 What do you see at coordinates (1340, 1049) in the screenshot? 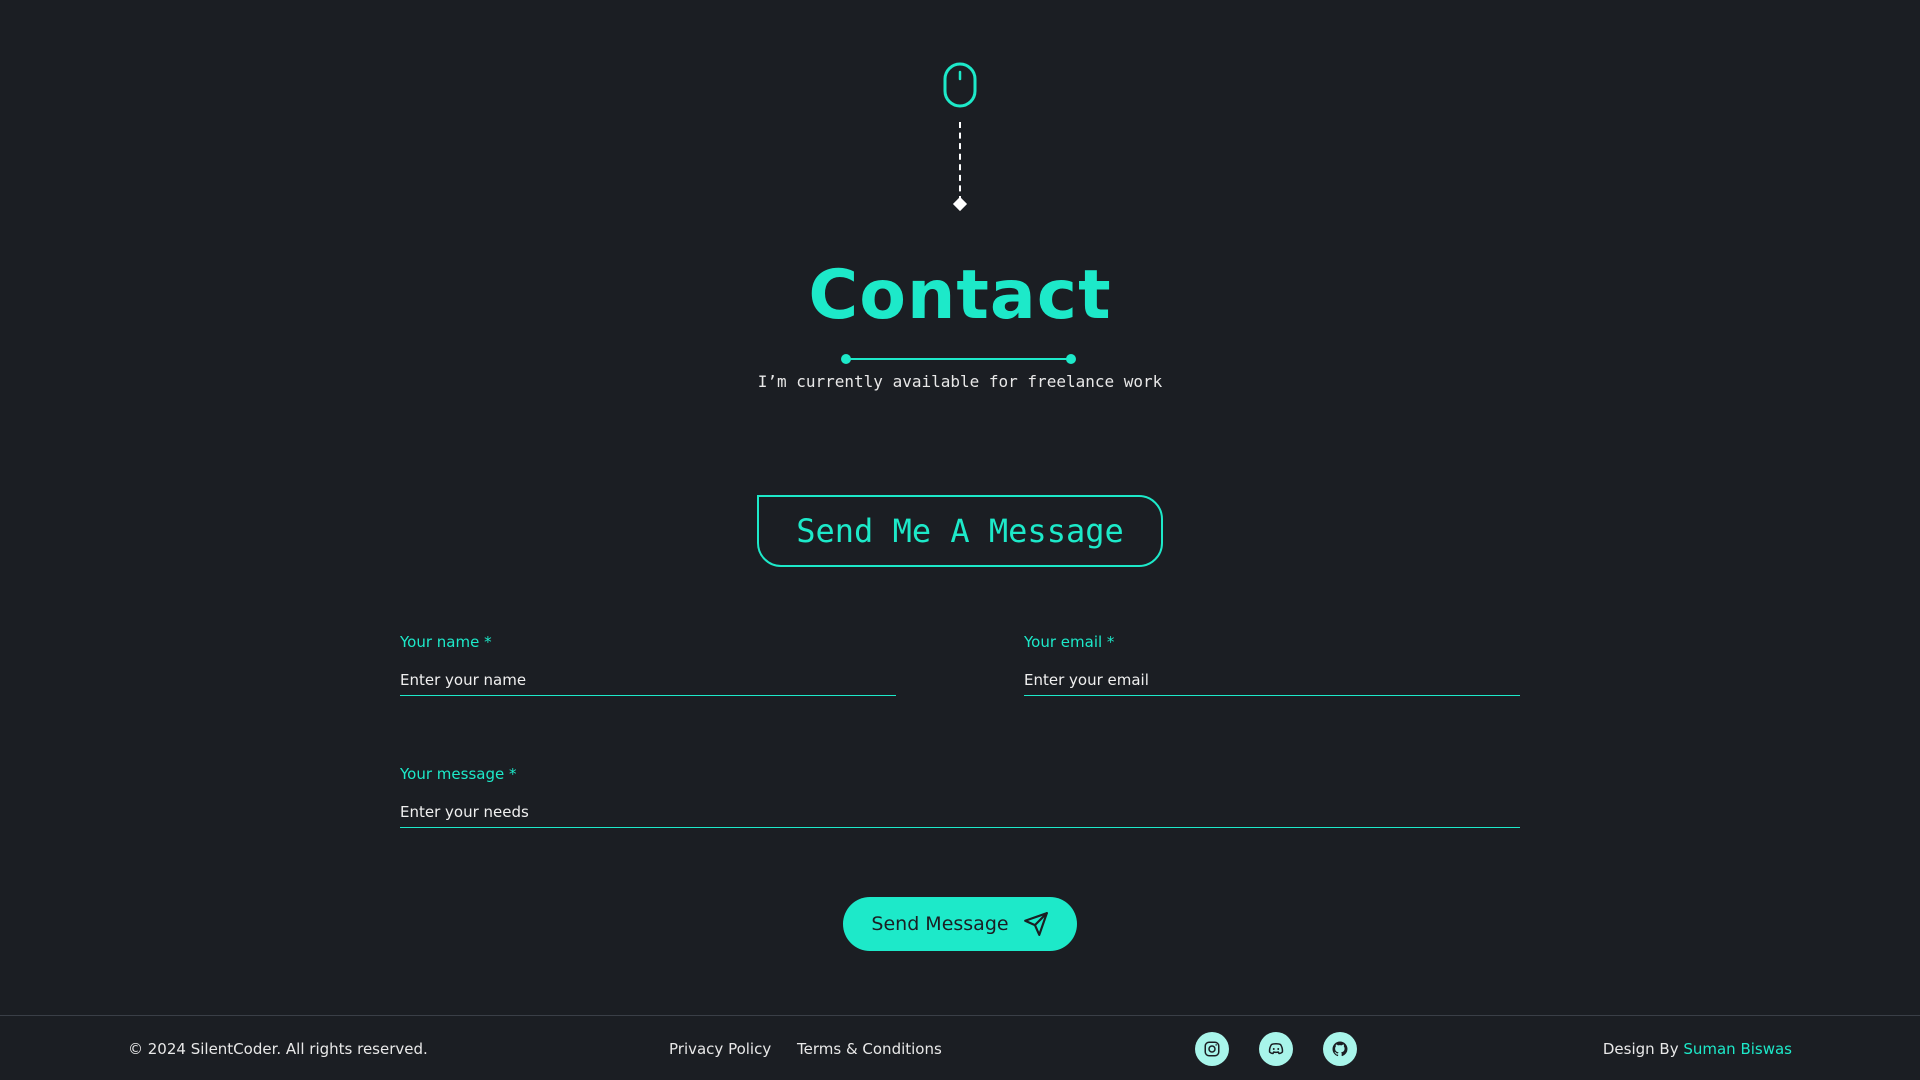
I see `github-icon` at bounding box center [1340, 1049].